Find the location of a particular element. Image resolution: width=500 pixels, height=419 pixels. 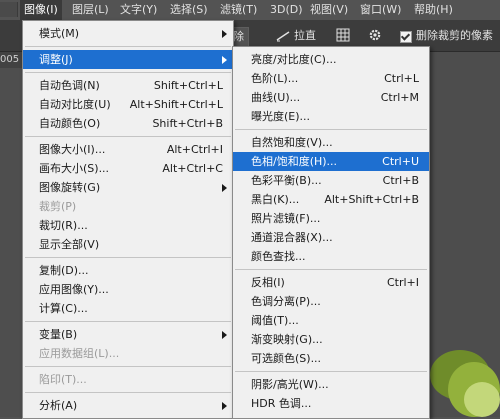

menu-item-analysis: 分析(A) is located at coordinates (128, 405).